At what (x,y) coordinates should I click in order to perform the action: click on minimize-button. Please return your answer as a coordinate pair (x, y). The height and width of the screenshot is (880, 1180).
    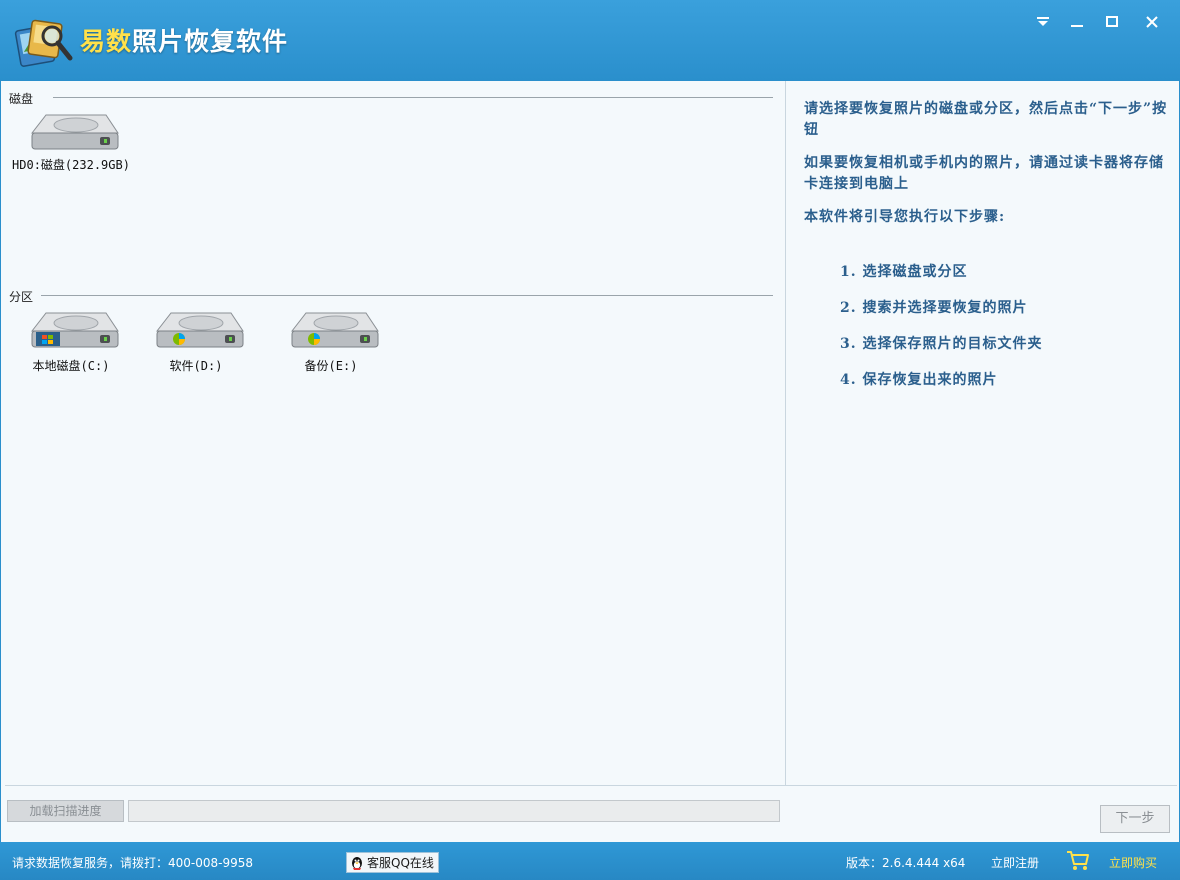
    Looking at the image, I should click on (1077, 22).